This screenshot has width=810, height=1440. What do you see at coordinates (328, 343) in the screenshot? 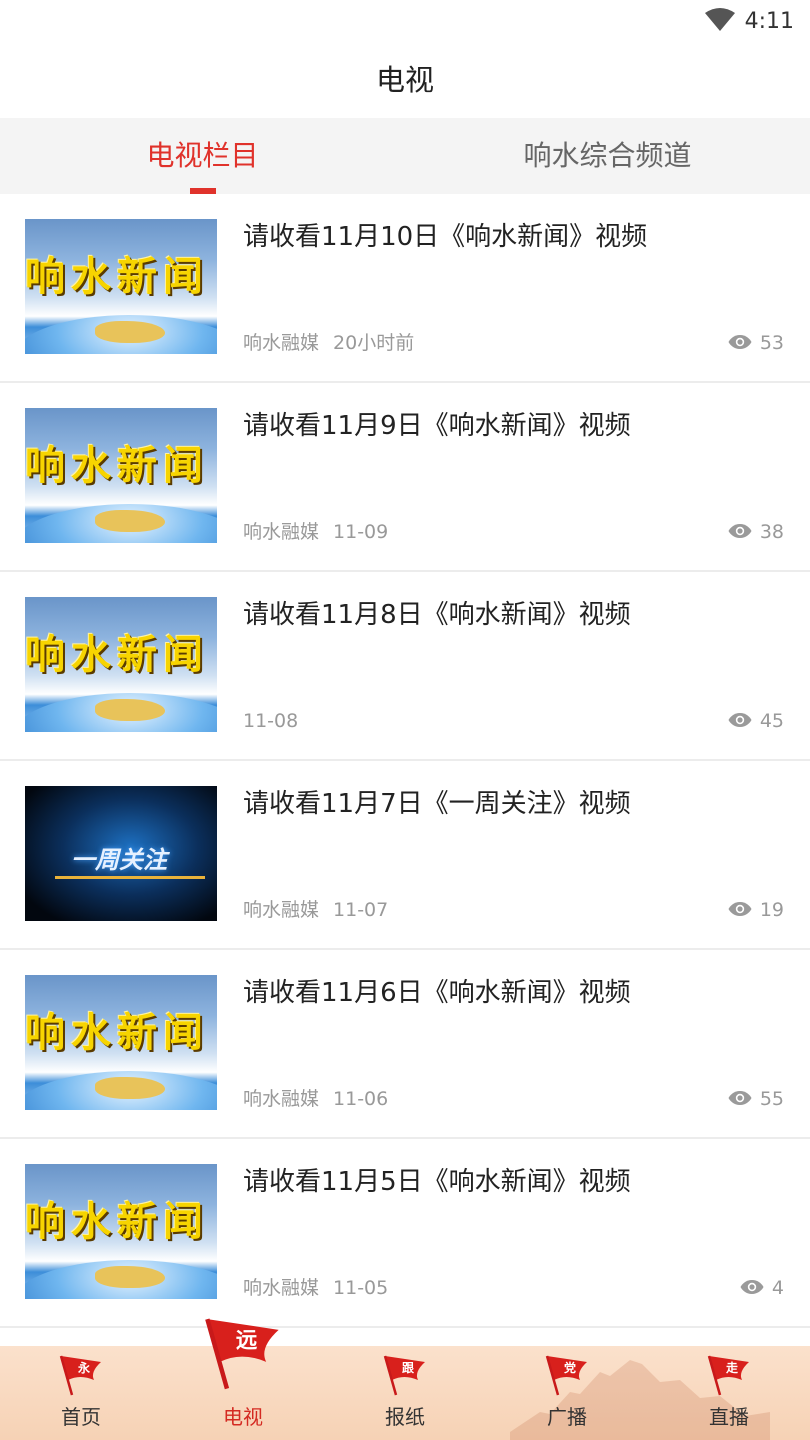
I see `item-meta: 响水融媒 20小时前` at bounding box center [328, 343].